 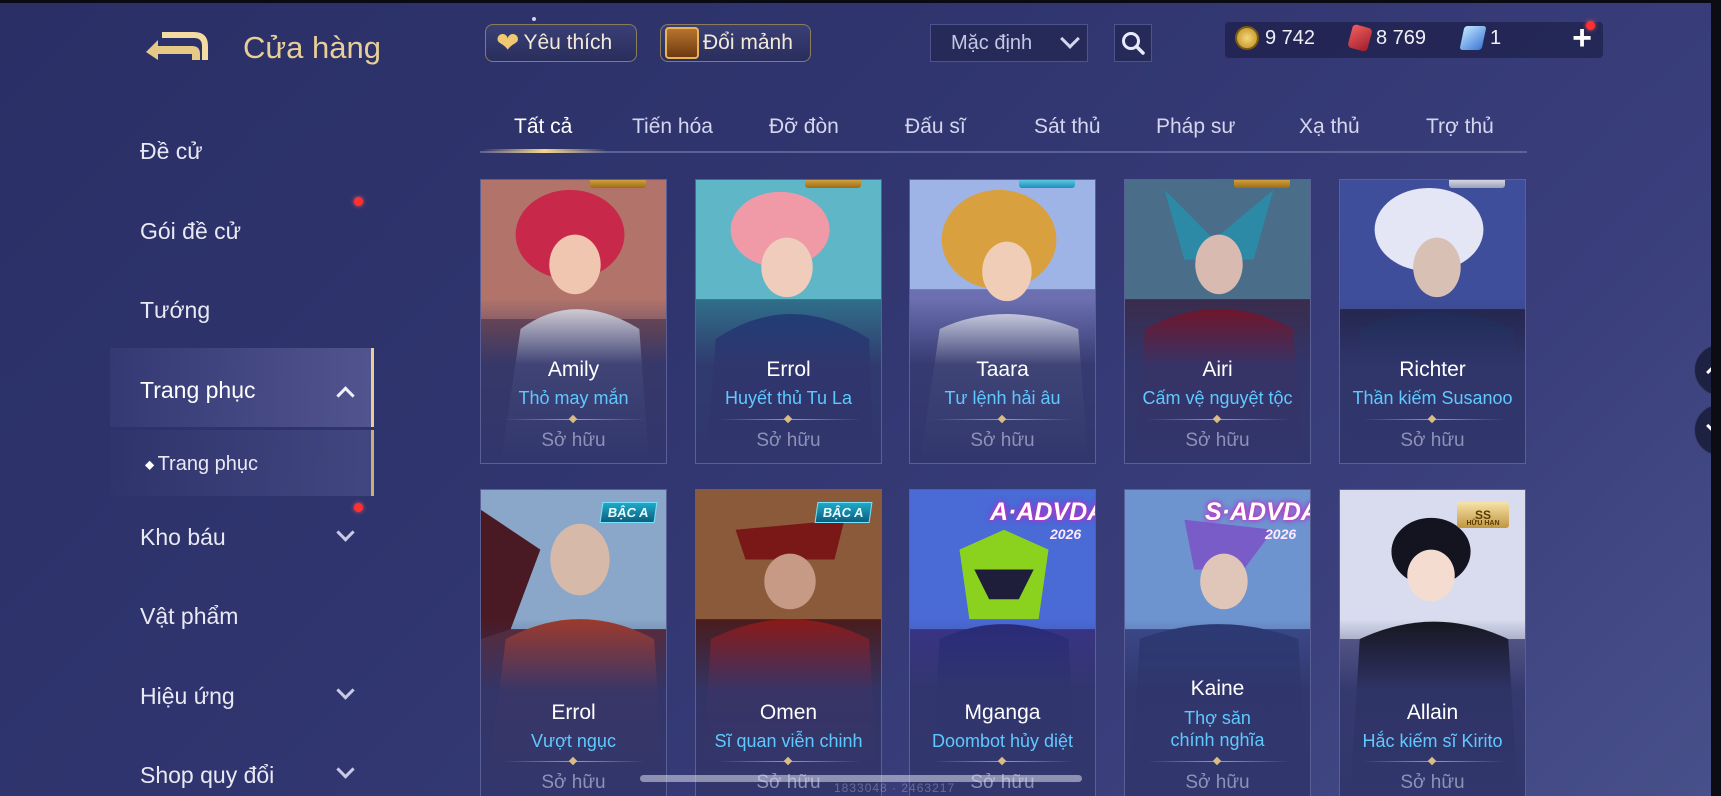 What do you see at coordinates (1067, 127) in the screenshot?
I see `tab-assassin: Sát thủ` at bounding box center [1067, 127].